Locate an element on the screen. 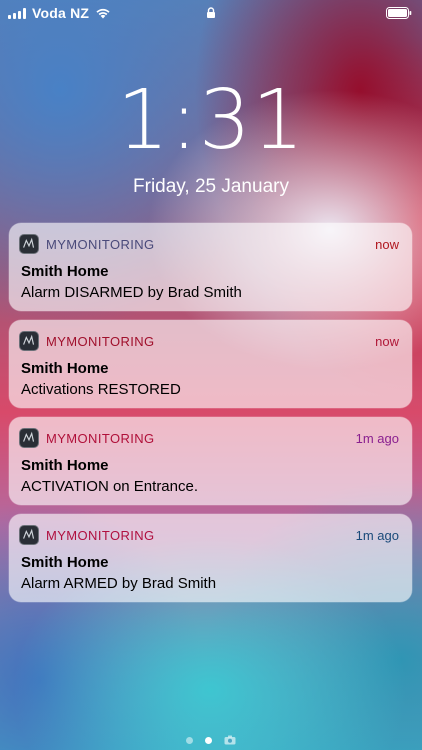  status-bar: Voda NZ is located at coordinates (211, 13).